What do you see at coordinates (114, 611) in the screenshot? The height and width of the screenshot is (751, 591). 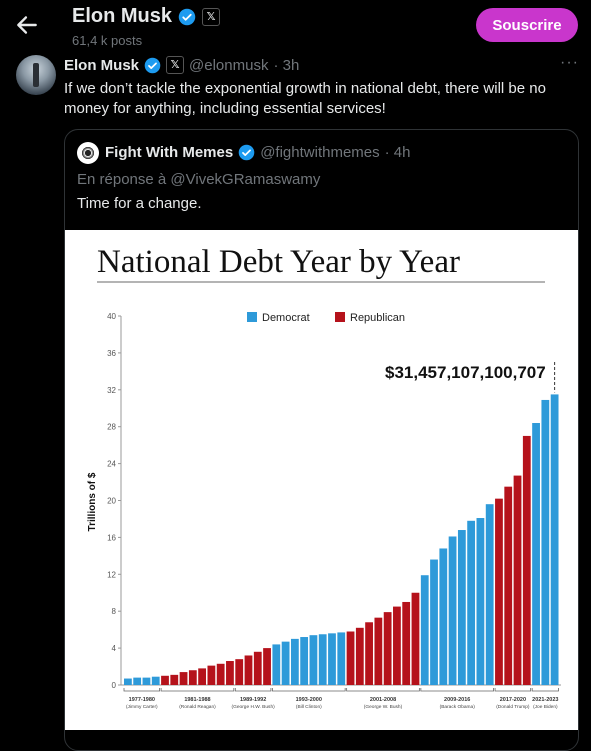 I see `y-tick-label: 8` at bounding box center [114, 611].